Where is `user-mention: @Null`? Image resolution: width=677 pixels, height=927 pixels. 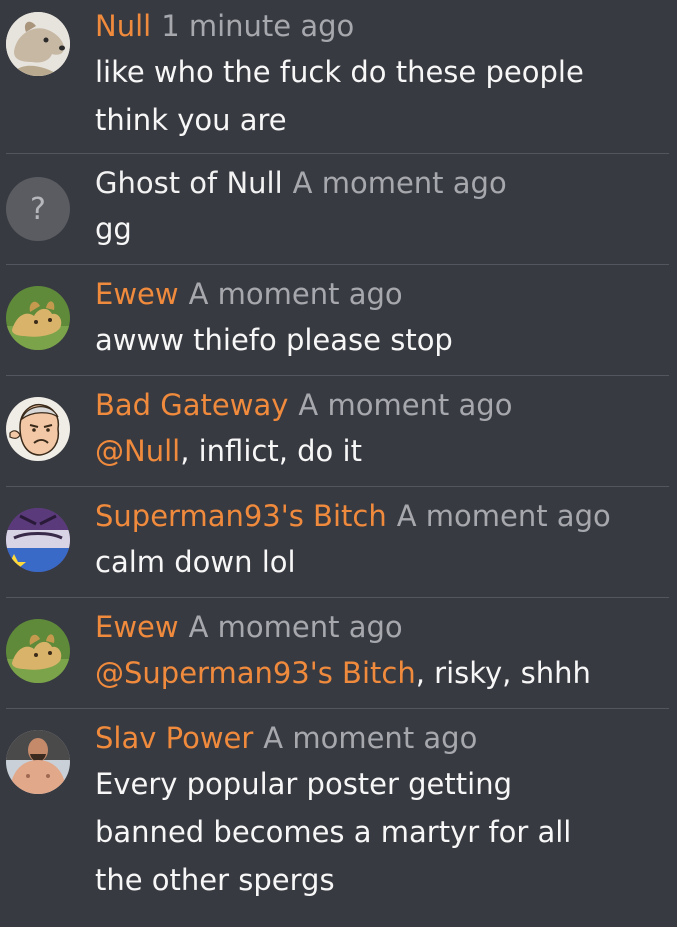 user-mention: @Null is located at coordinates (137, 451).